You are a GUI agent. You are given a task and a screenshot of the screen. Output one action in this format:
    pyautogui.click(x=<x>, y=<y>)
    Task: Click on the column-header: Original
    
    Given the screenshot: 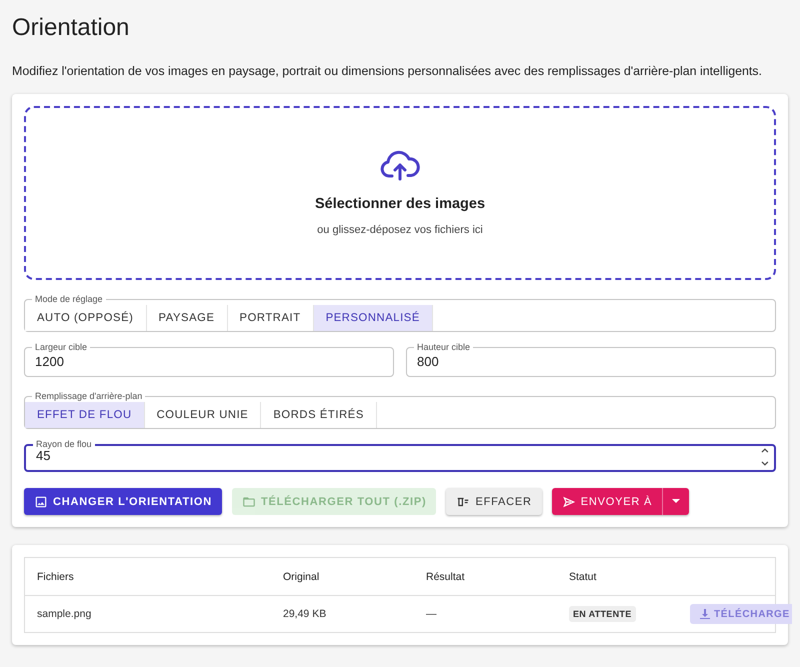 What is the action you would take?
    pyautogui.click(x=301, y=576)
    